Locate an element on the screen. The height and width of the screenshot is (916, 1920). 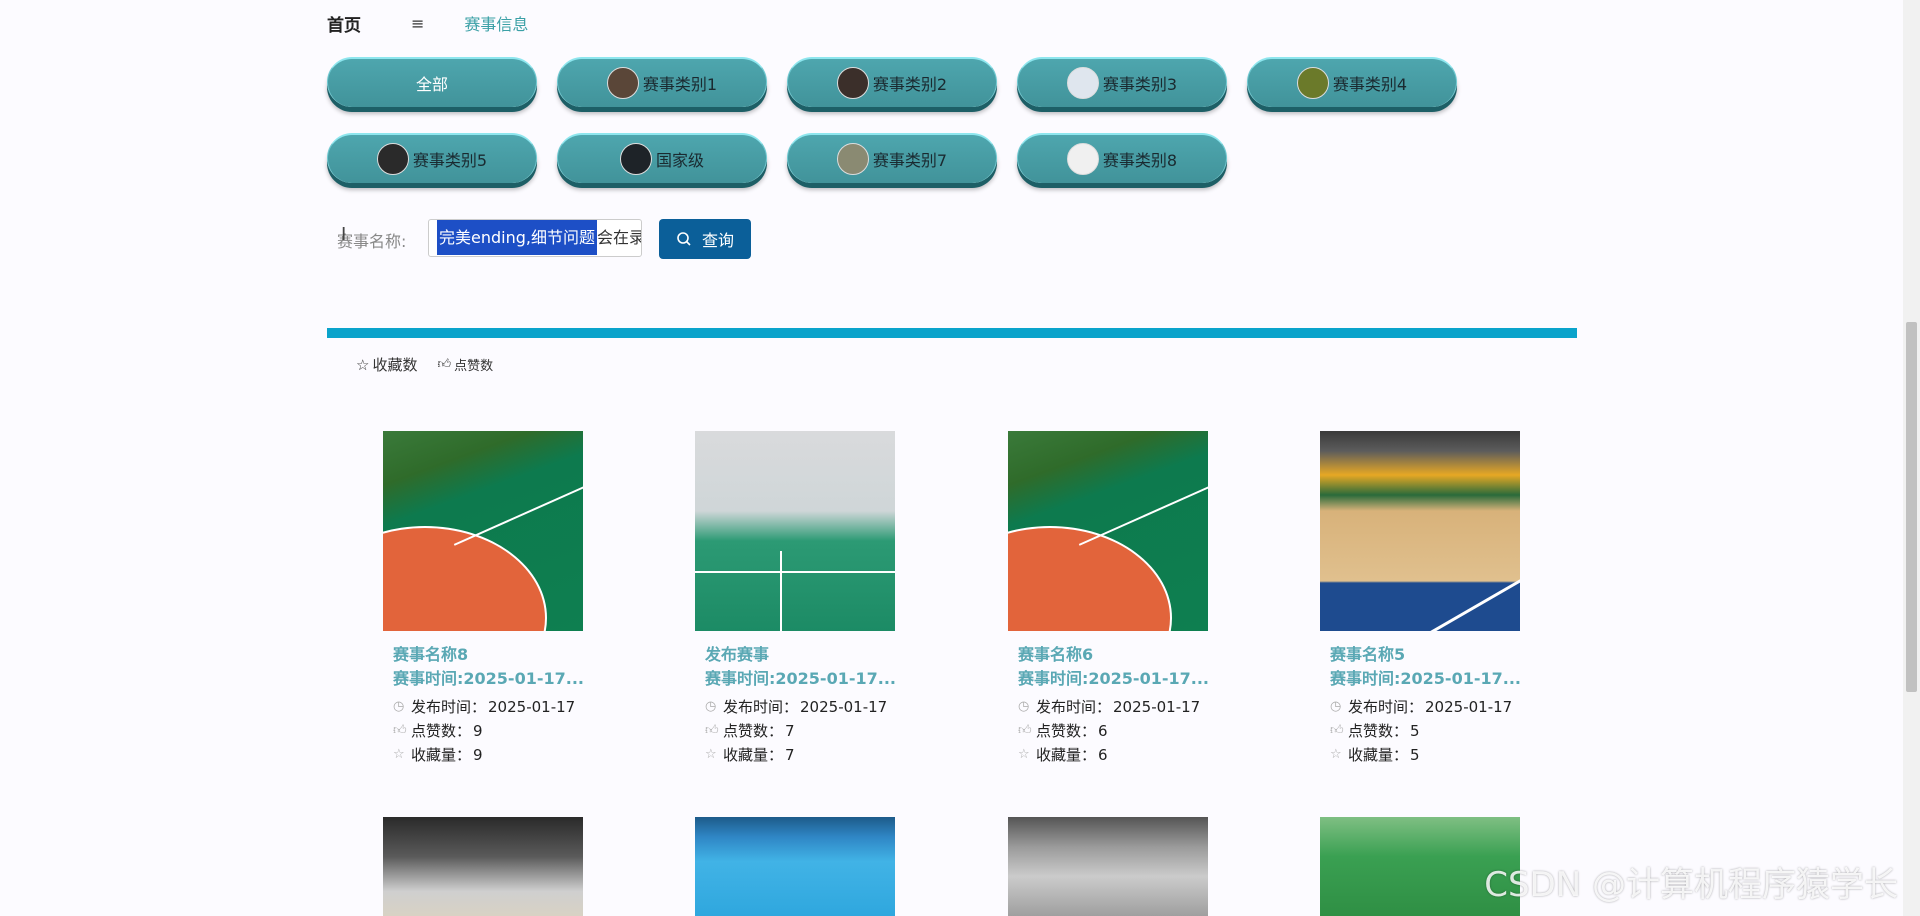
likes-count: 9 is located at coordinates (478, 731).